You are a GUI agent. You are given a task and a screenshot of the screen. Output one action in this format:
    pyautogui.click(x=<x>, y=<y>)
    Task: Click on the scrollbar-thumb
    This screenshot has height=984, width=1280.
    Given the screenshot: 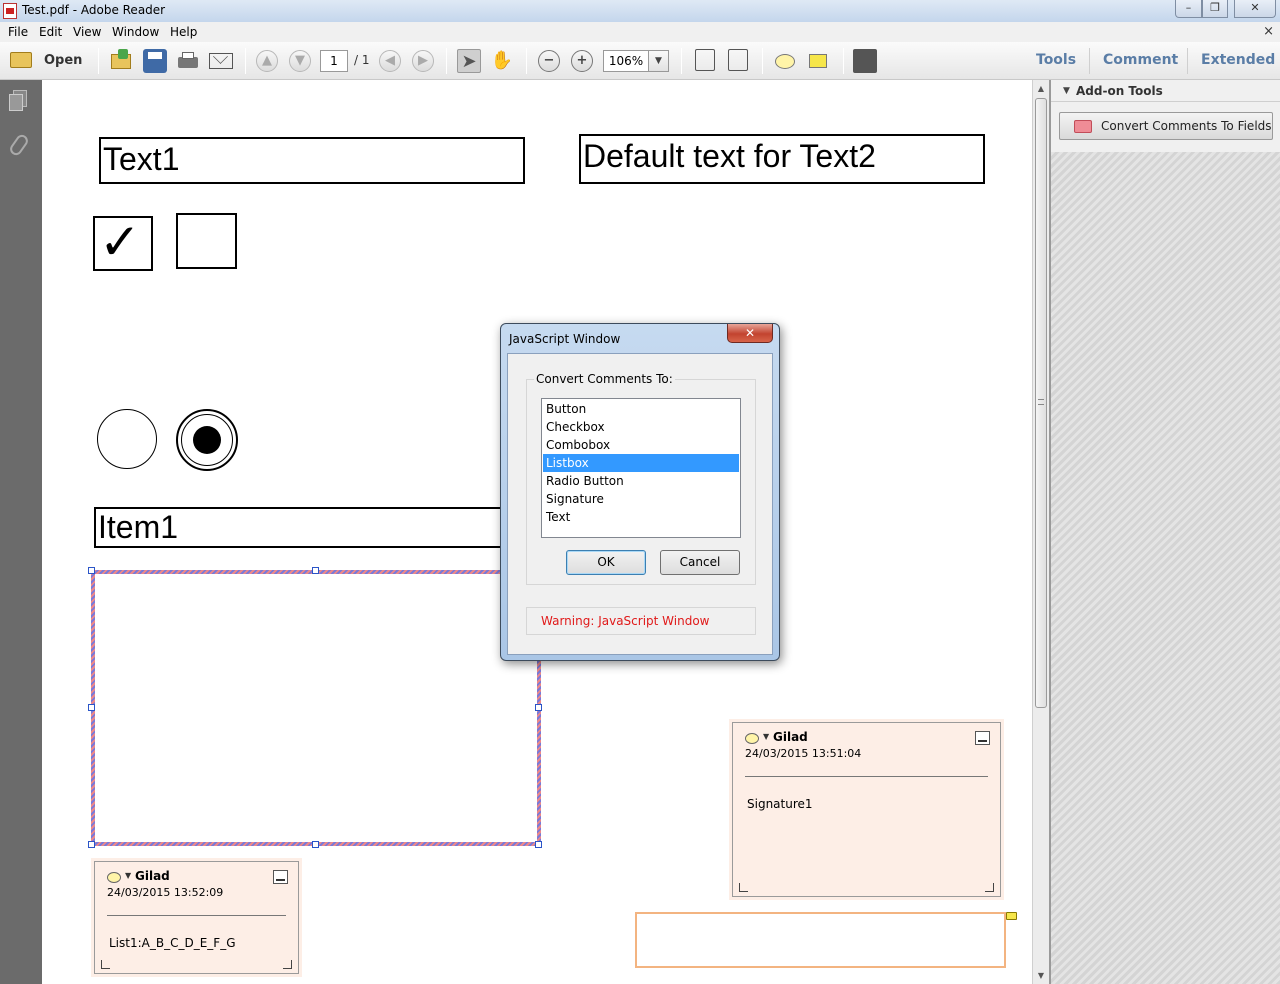 What is the action you would take?
    pyautogui.click(x=1041, y=403)
    